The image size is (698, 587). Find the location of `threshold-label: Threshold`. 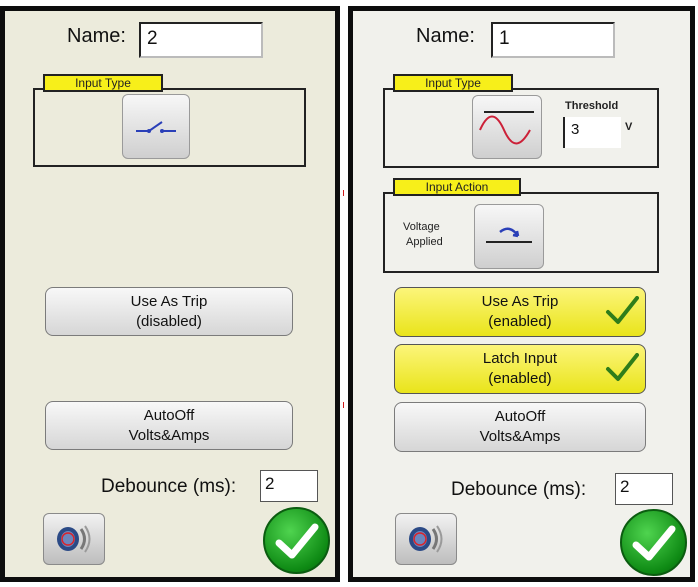

threshold-label: Threshold is located at coordinates (592, 106).